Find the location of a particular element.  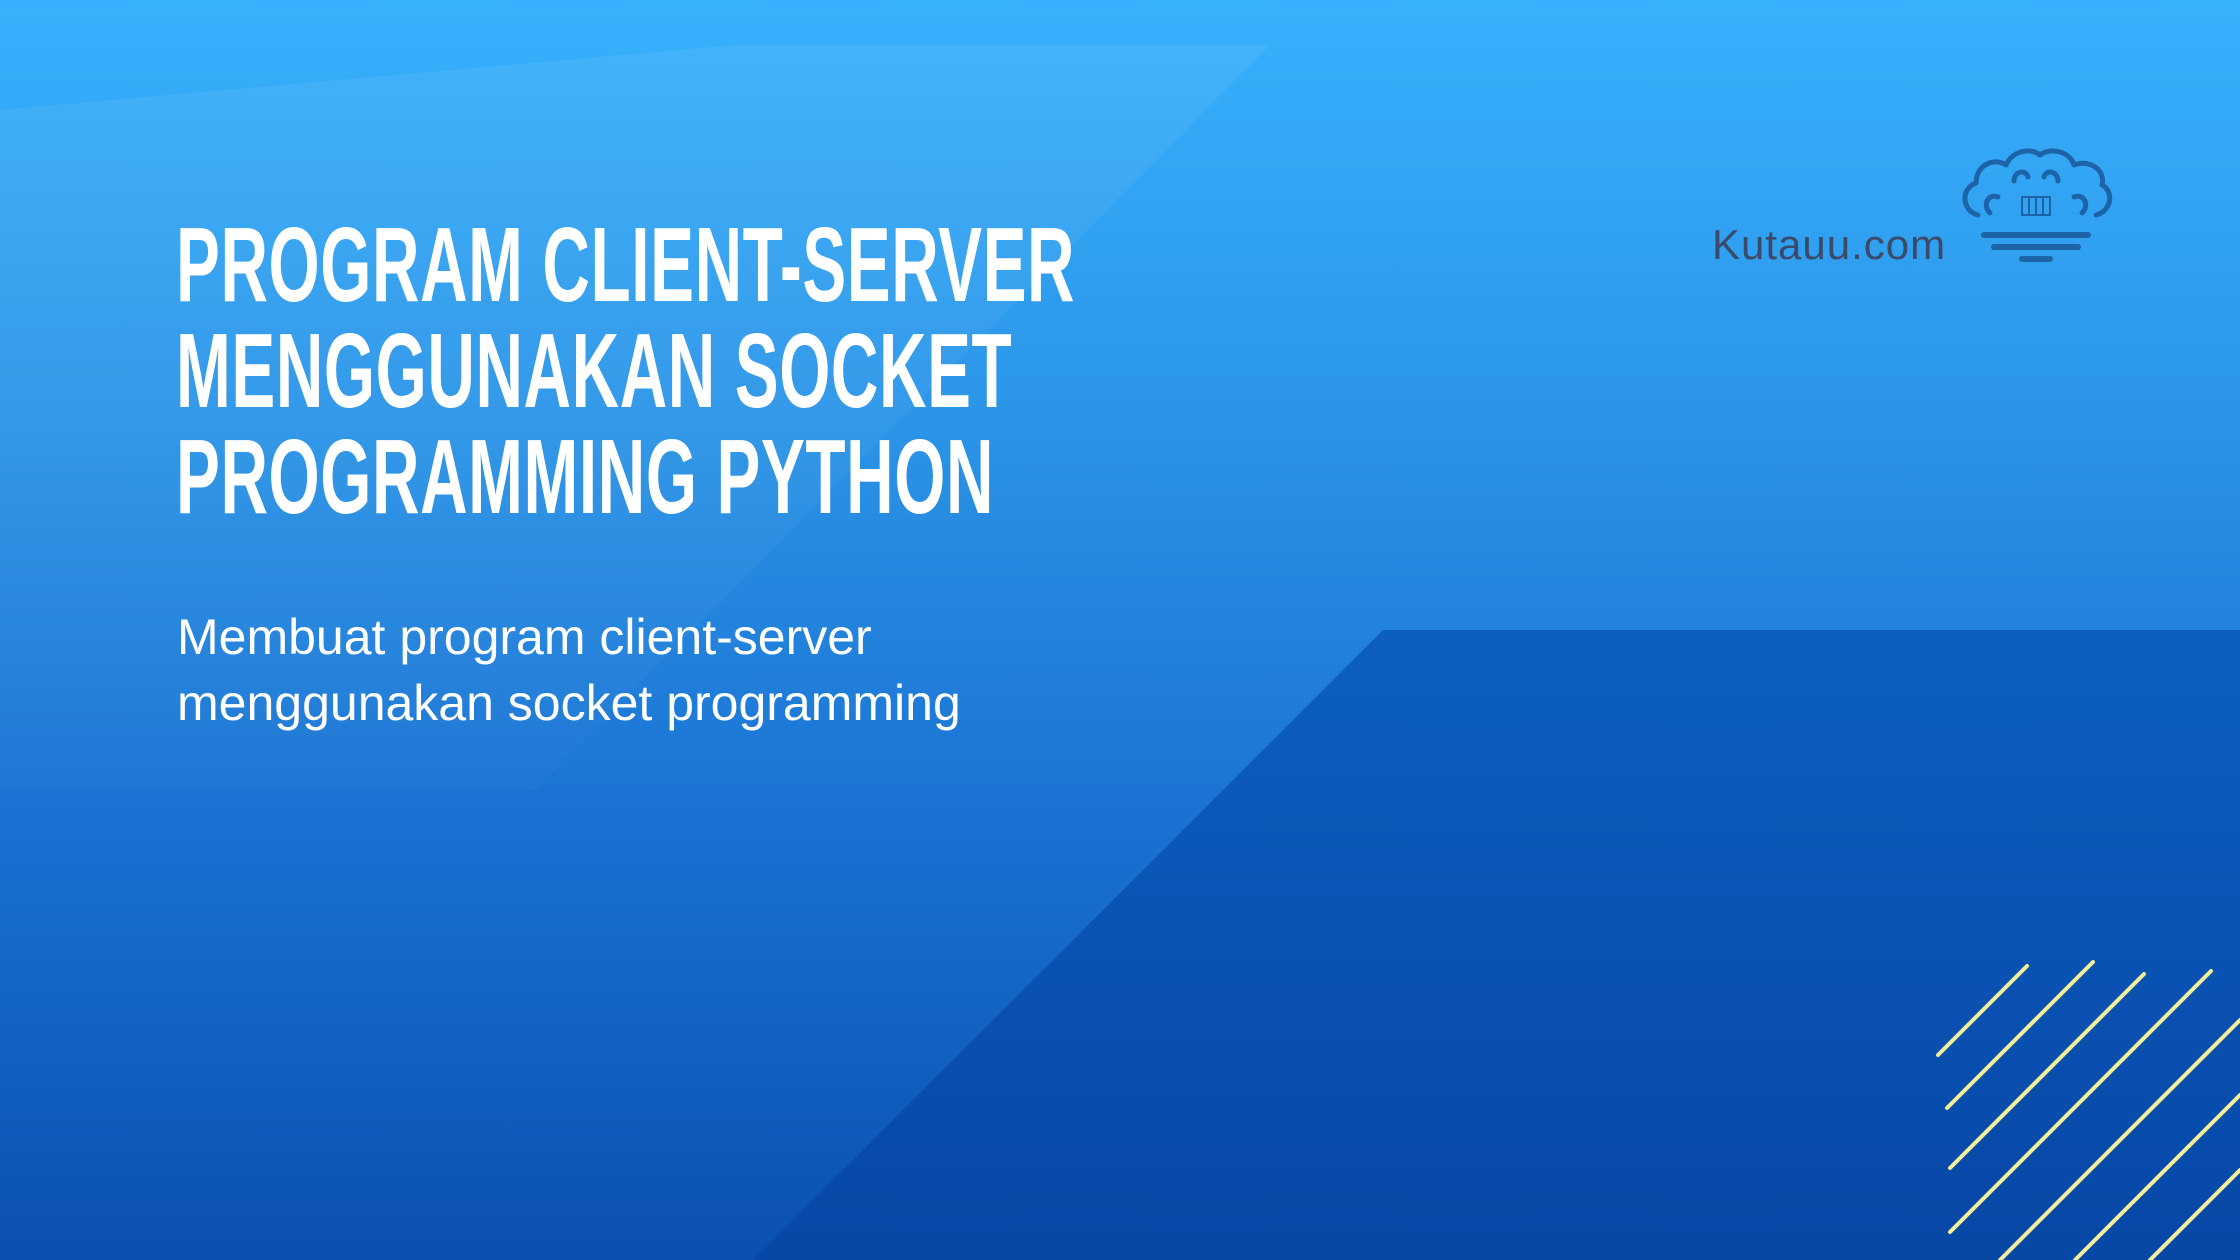

cloud-logo-icon is located at coordinates (2037, 205).